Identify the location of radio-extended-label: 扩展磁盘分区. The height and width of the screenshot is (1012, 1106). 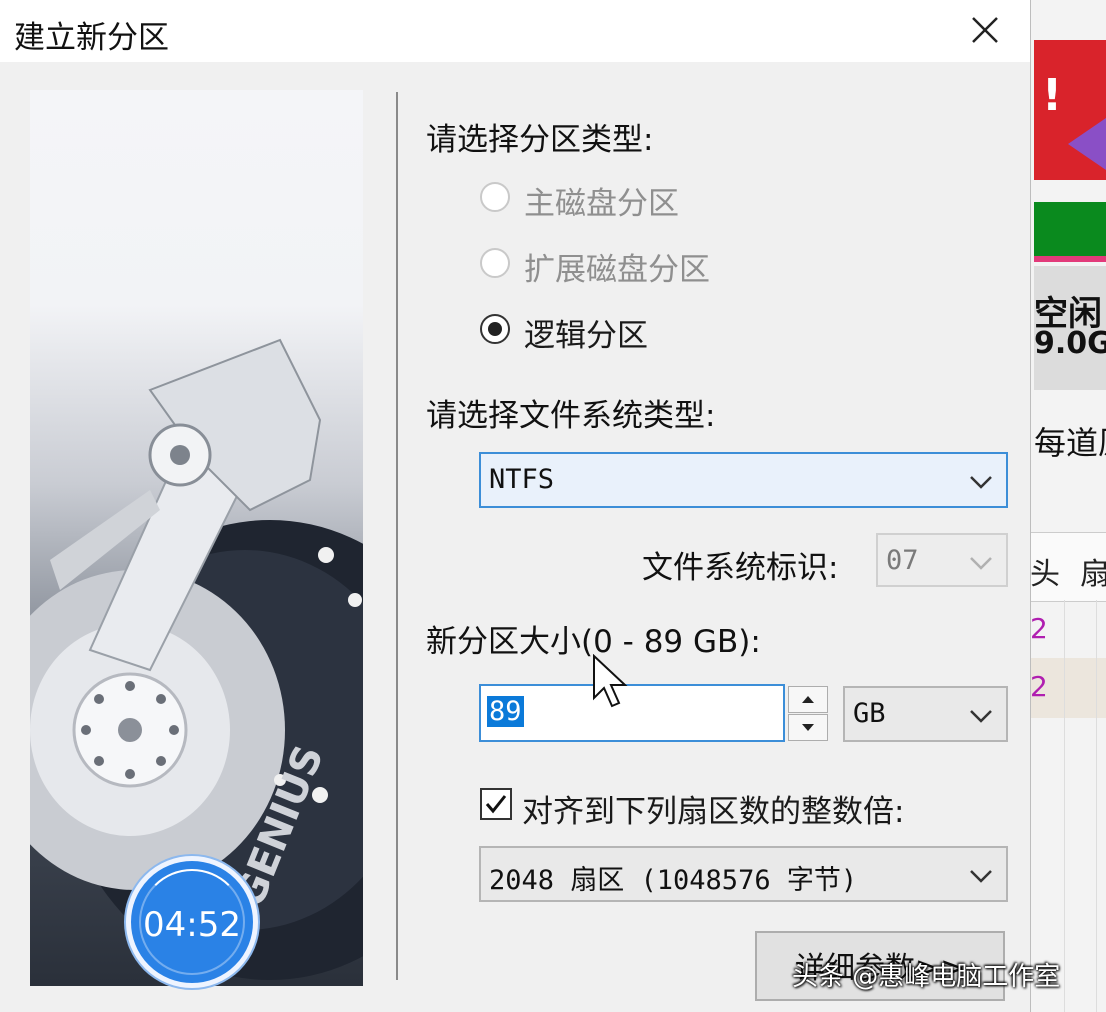
(617, 270).